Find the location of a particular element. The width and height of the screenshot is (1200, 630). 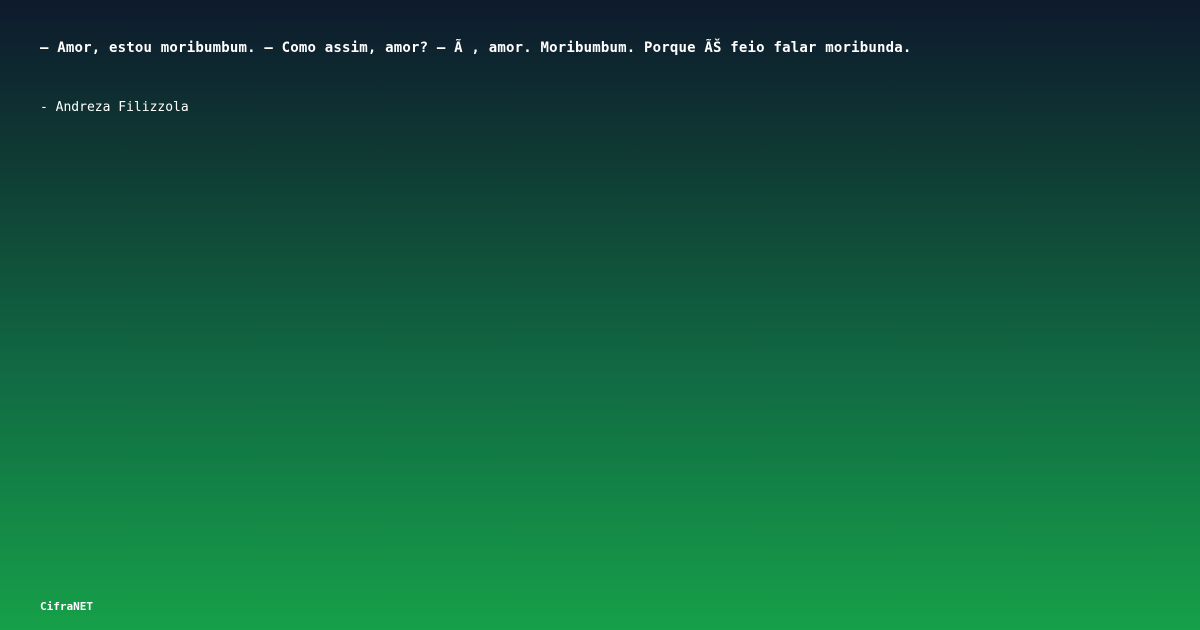

brand-name: CifraNET is located at coordinates (66, 606).